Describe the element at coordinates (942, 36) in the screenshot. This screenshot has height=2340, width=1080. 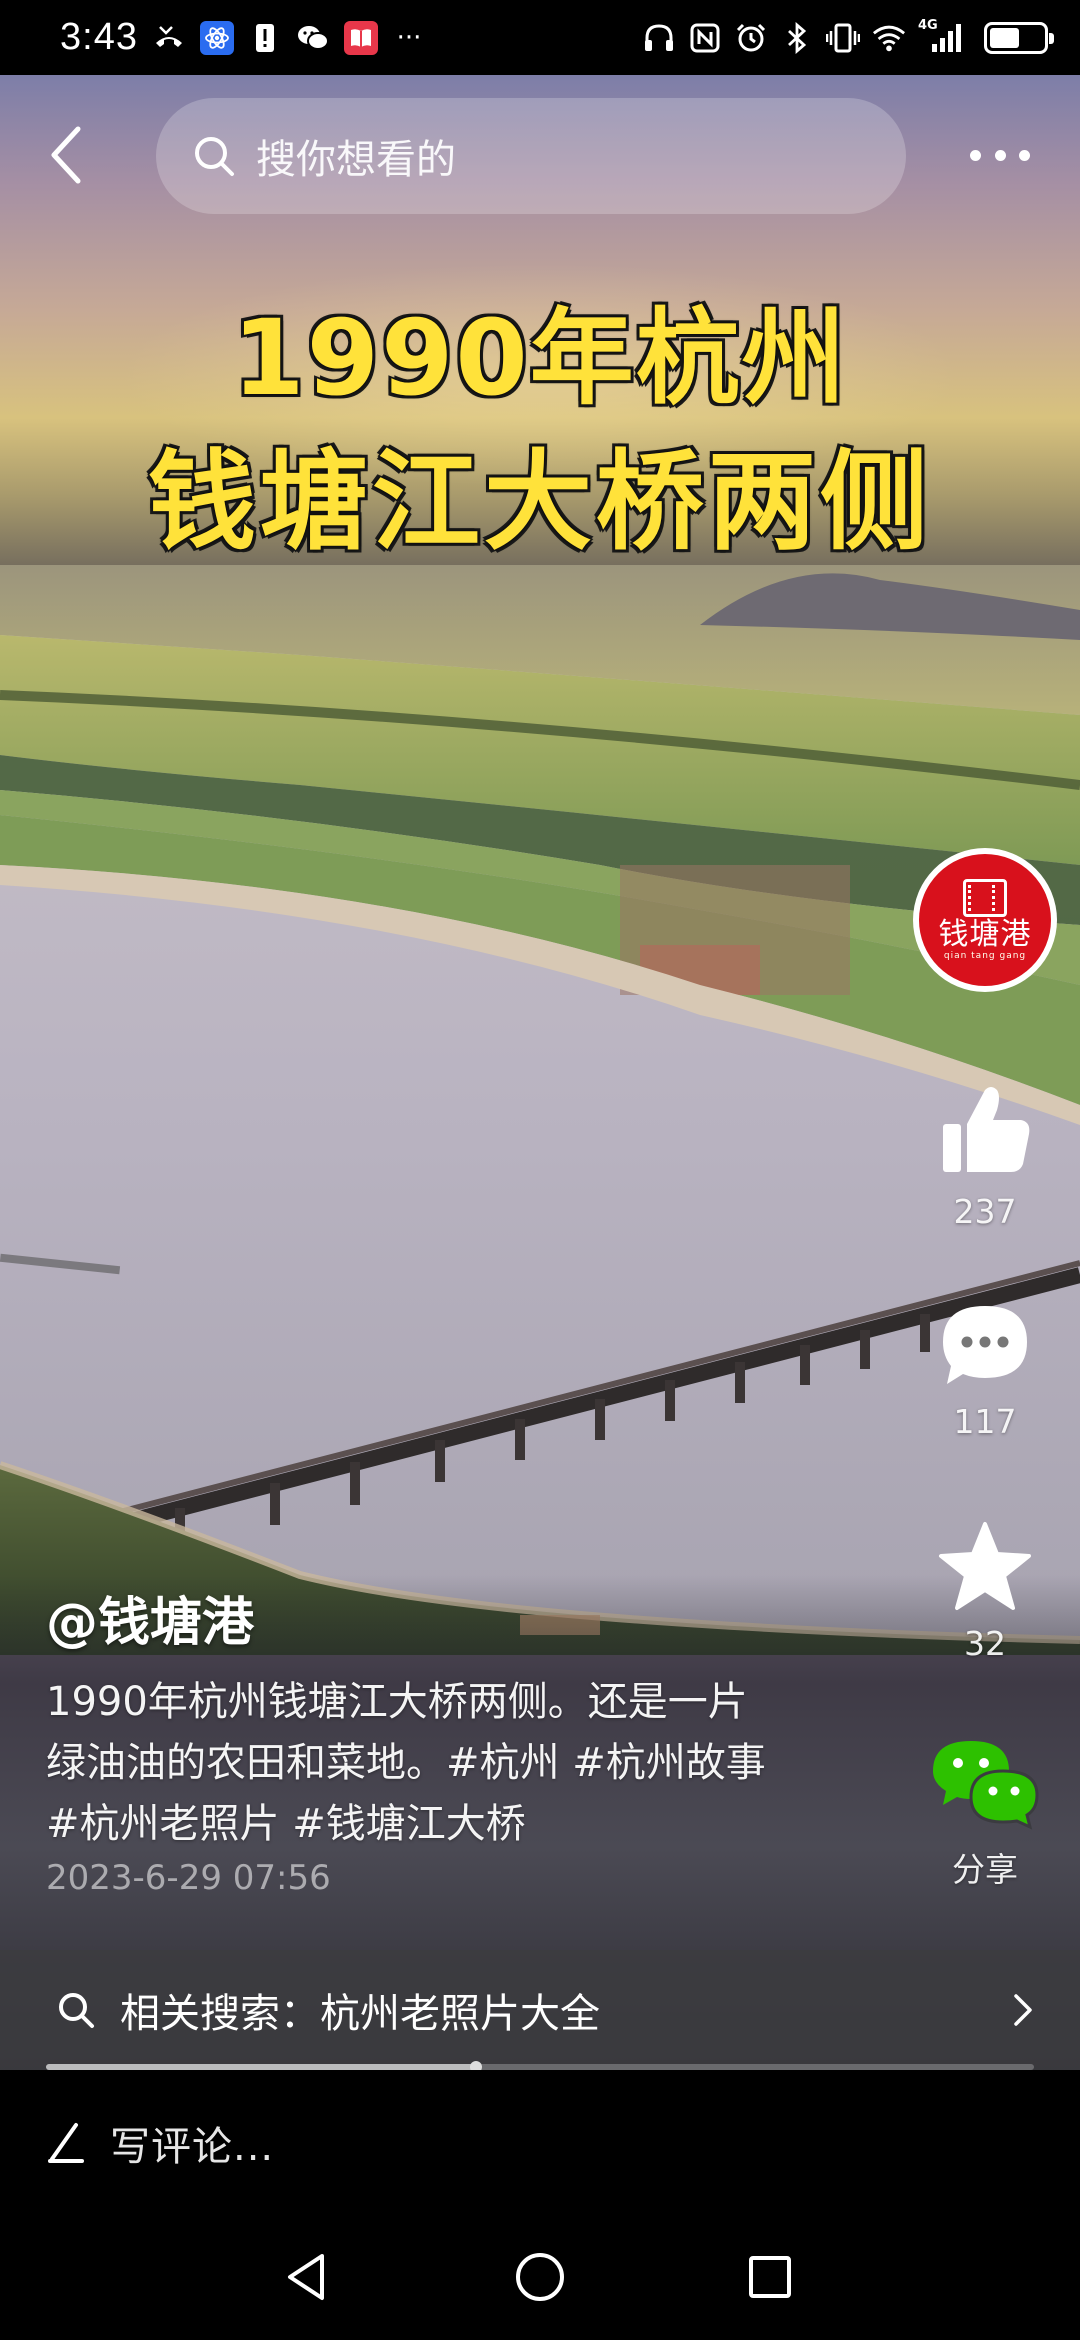
I see `signal-icon: 4G` at that location.